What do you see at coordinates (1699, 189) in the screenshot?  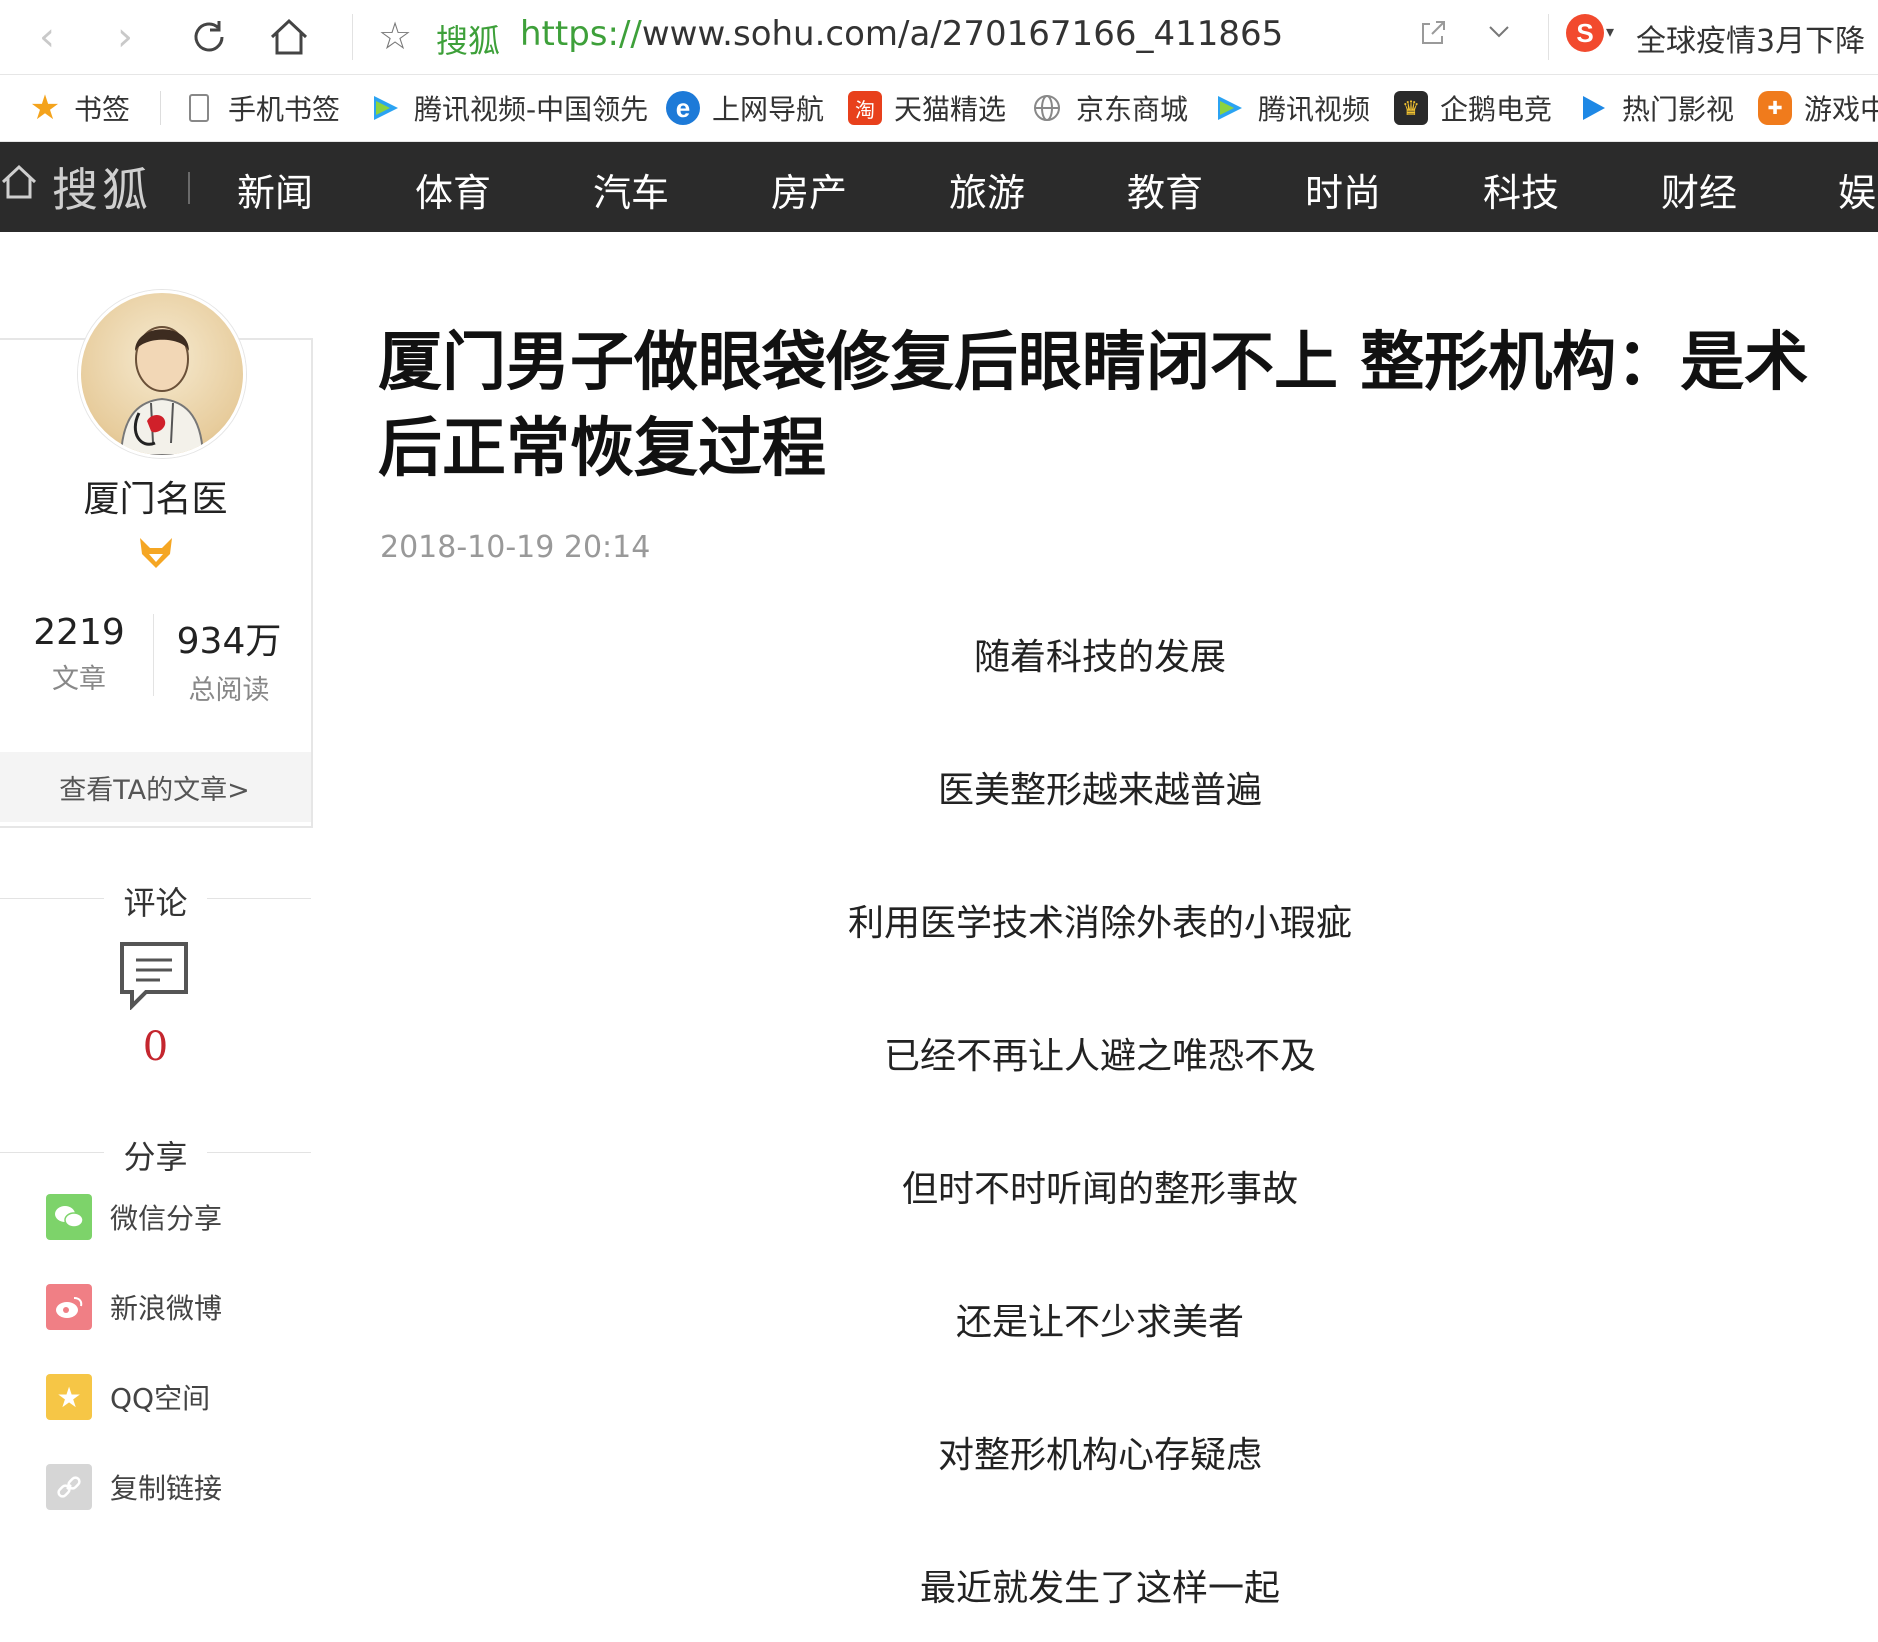 I see `nav-item-finance: 财经` at bounding box center [1699, 189].